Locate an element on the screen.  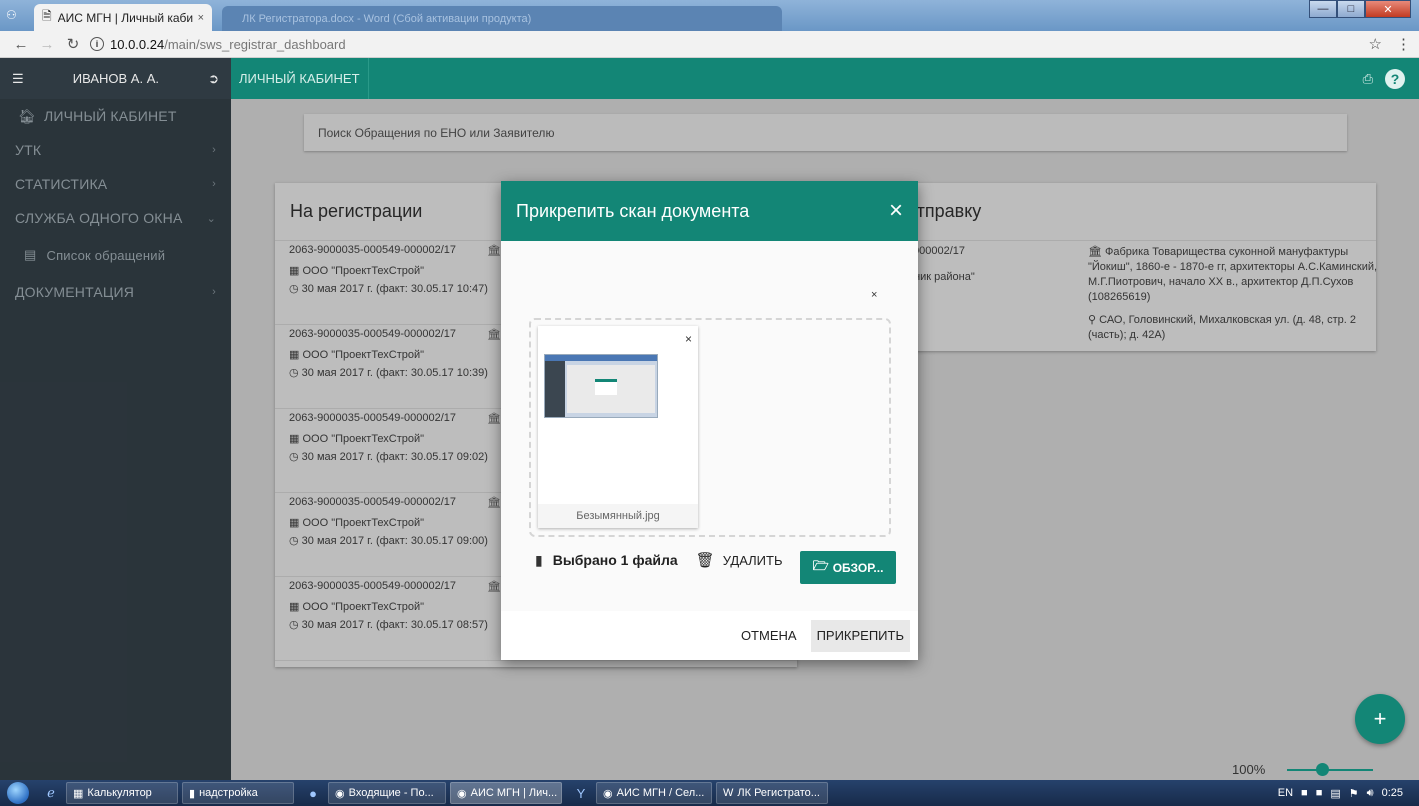
tab-close-icon: × is located at coordinates (201, 18).